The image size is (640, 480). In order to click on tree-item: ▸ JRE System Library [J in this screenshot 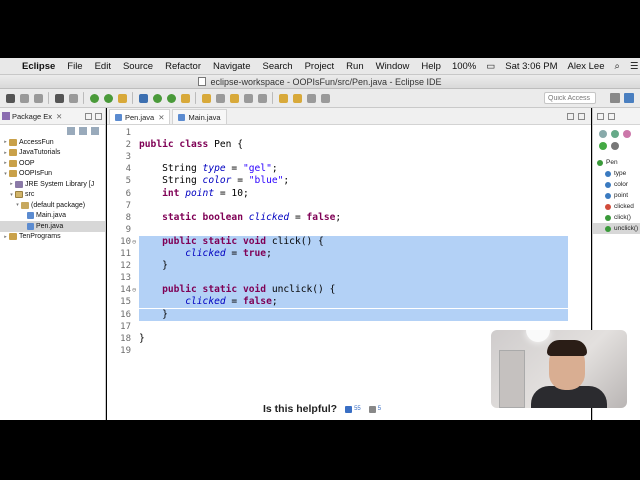, I will do `click(52, 184)`.